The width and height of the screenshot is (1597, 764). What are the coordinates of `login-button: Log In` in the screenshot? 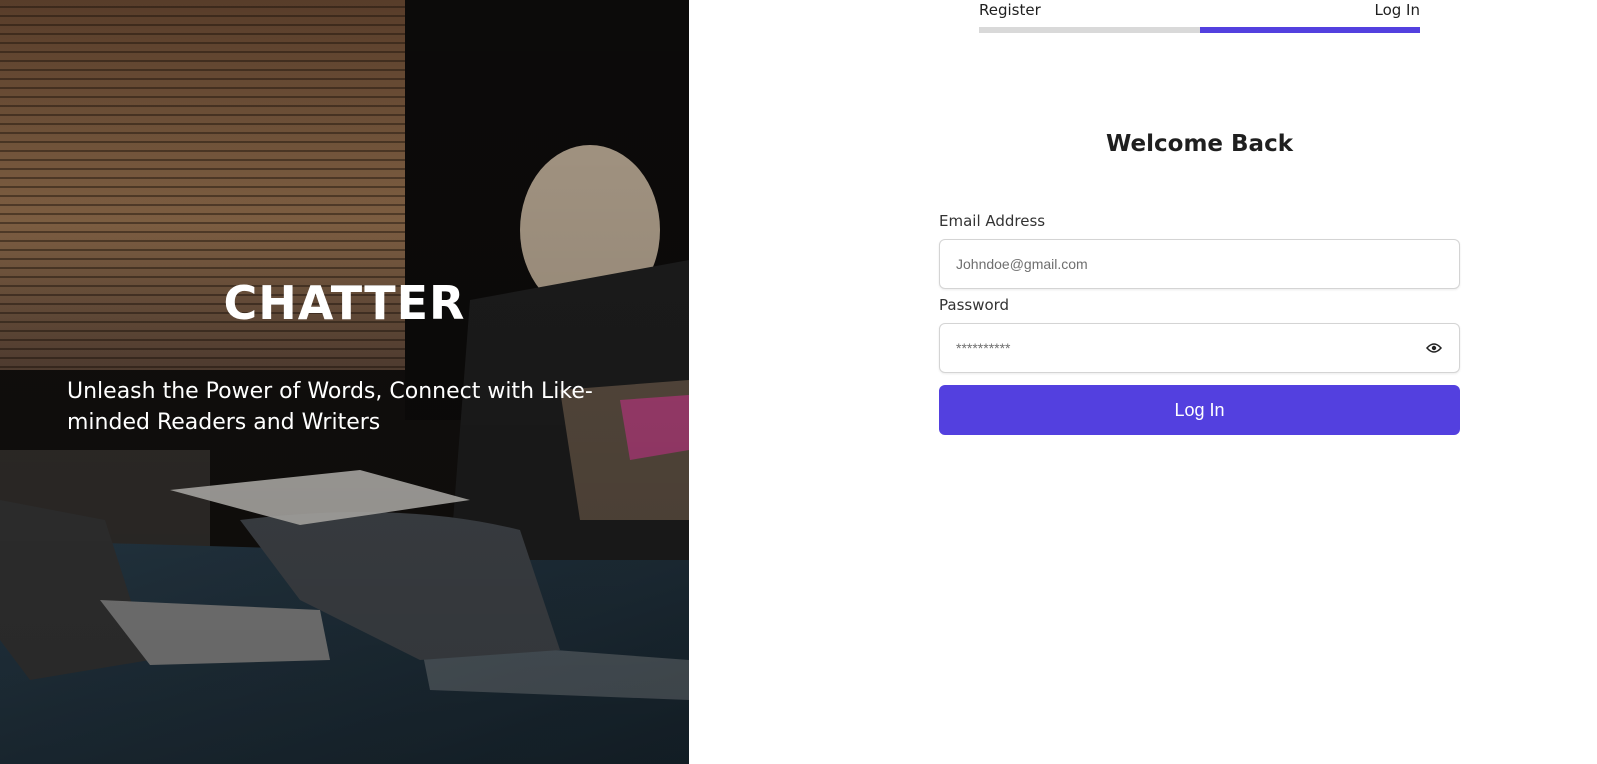 It's located at (1199, 410).